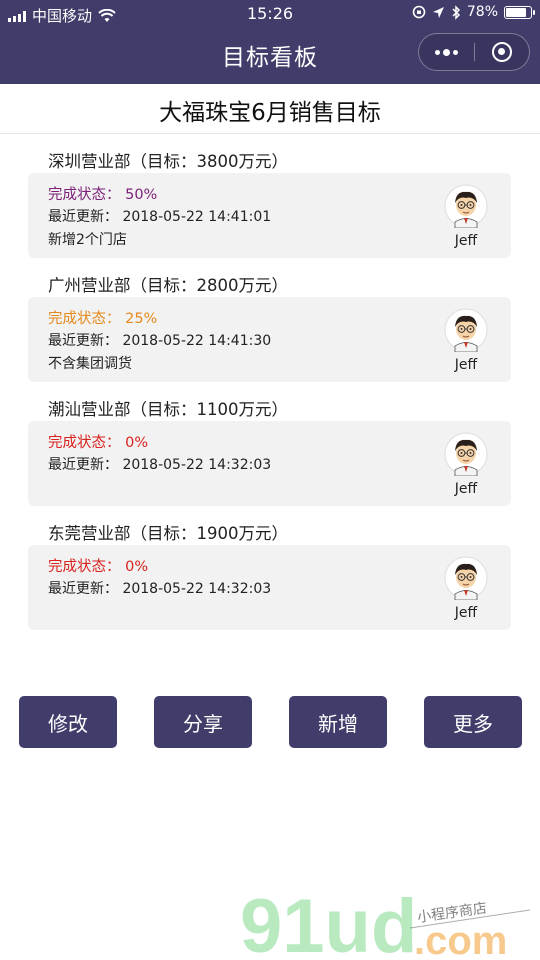 This screenshot has height=960, width=540. What do you see at coordinates (168, 533) in the screenshot?
I see `department-header: 东莞营业部（目标：1900万元）` at bounding box center [168, 533].